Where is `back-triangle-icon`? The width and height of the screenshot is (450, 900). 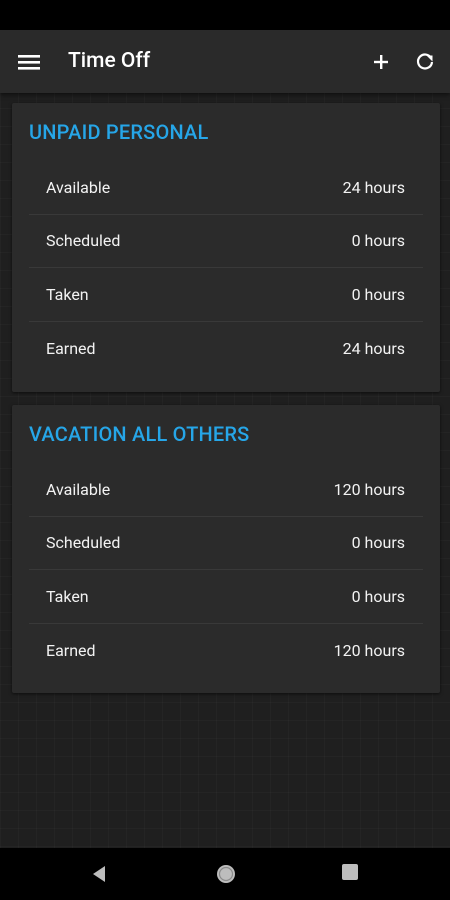 back-triangle-icon is located at coordinates (99, 874).